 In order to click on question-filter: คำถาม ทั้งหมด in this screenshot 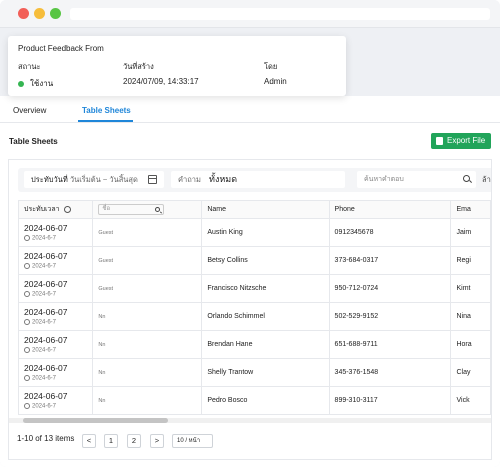, I will do `click(258, 179)`.